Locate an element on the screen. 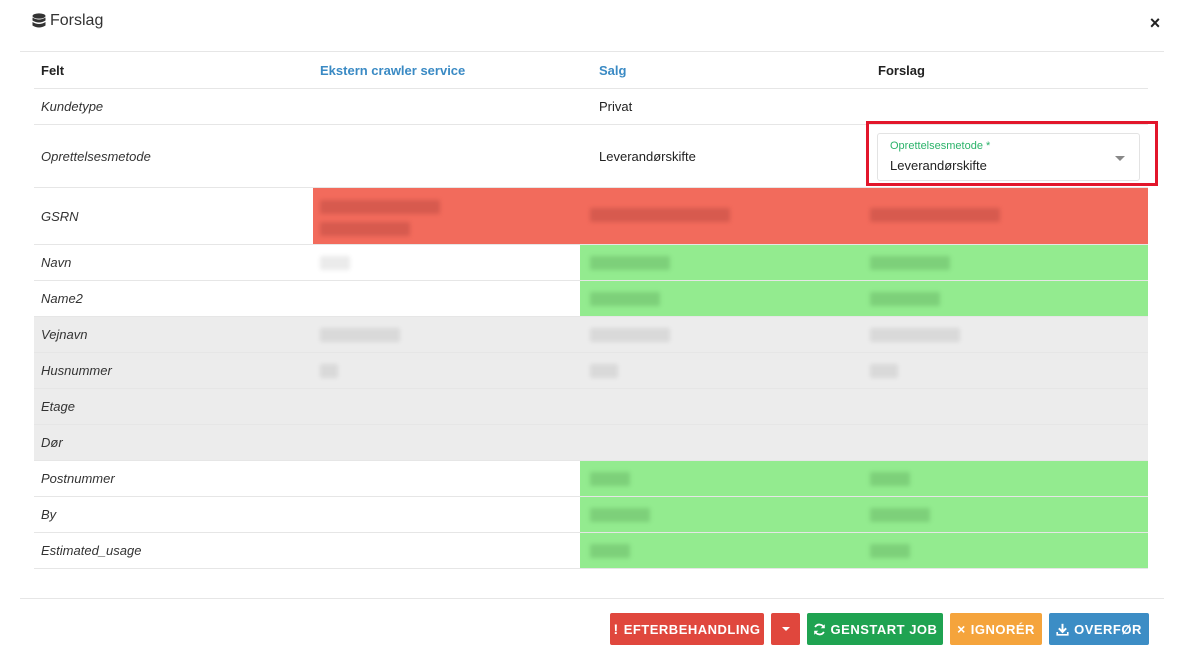  efterbehandling-dropdown-button is located at coordinates (785, 629).